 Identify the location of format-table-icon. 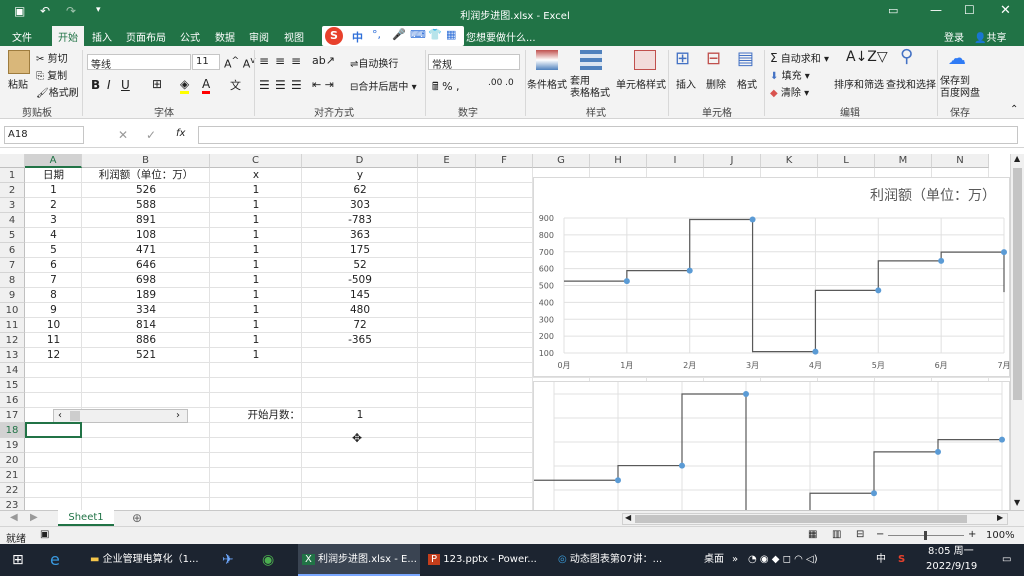
(591, 60).